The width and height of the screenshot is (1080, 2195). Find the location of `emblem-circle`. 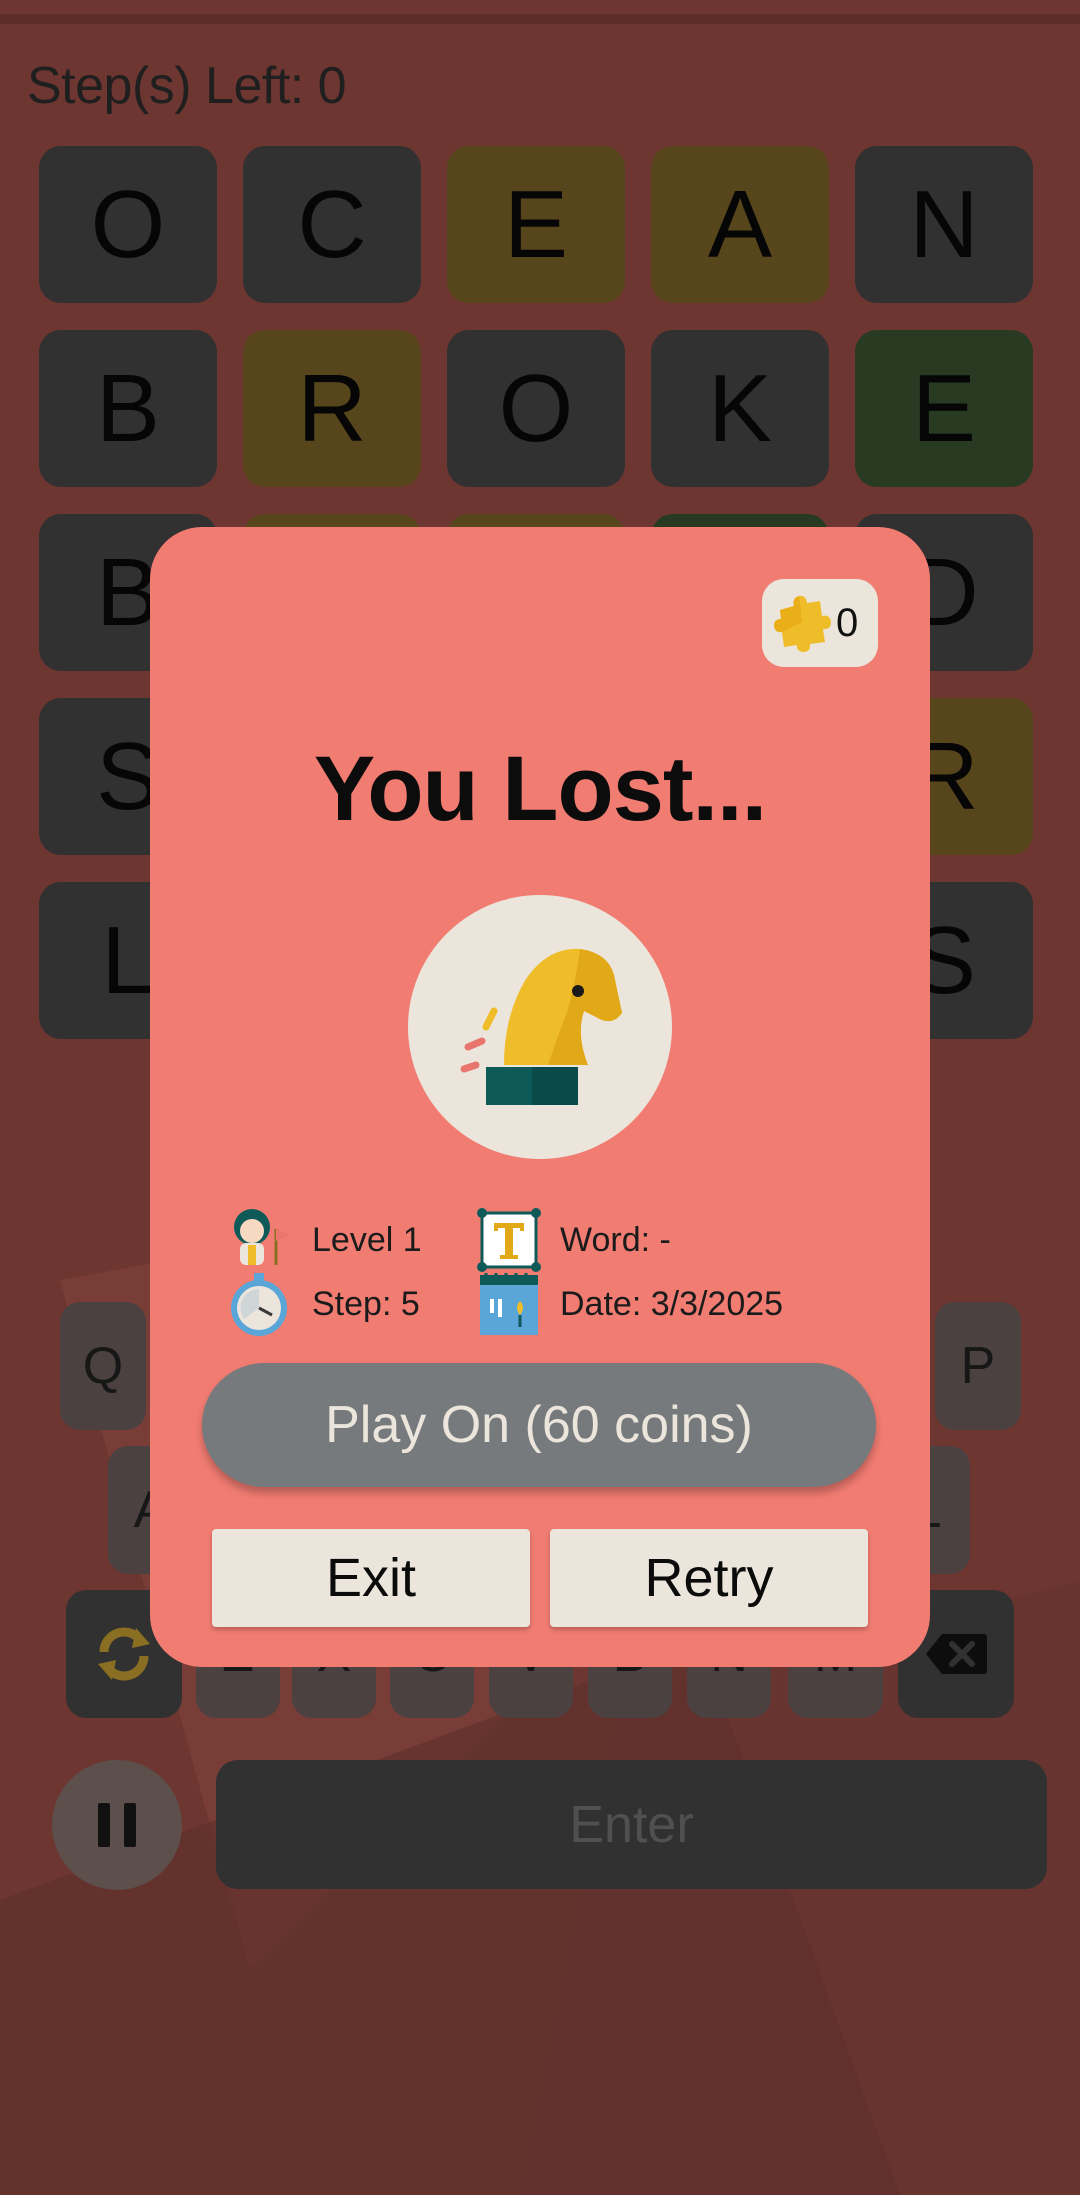

emblem-circle is located at coordinates (540, 1027).